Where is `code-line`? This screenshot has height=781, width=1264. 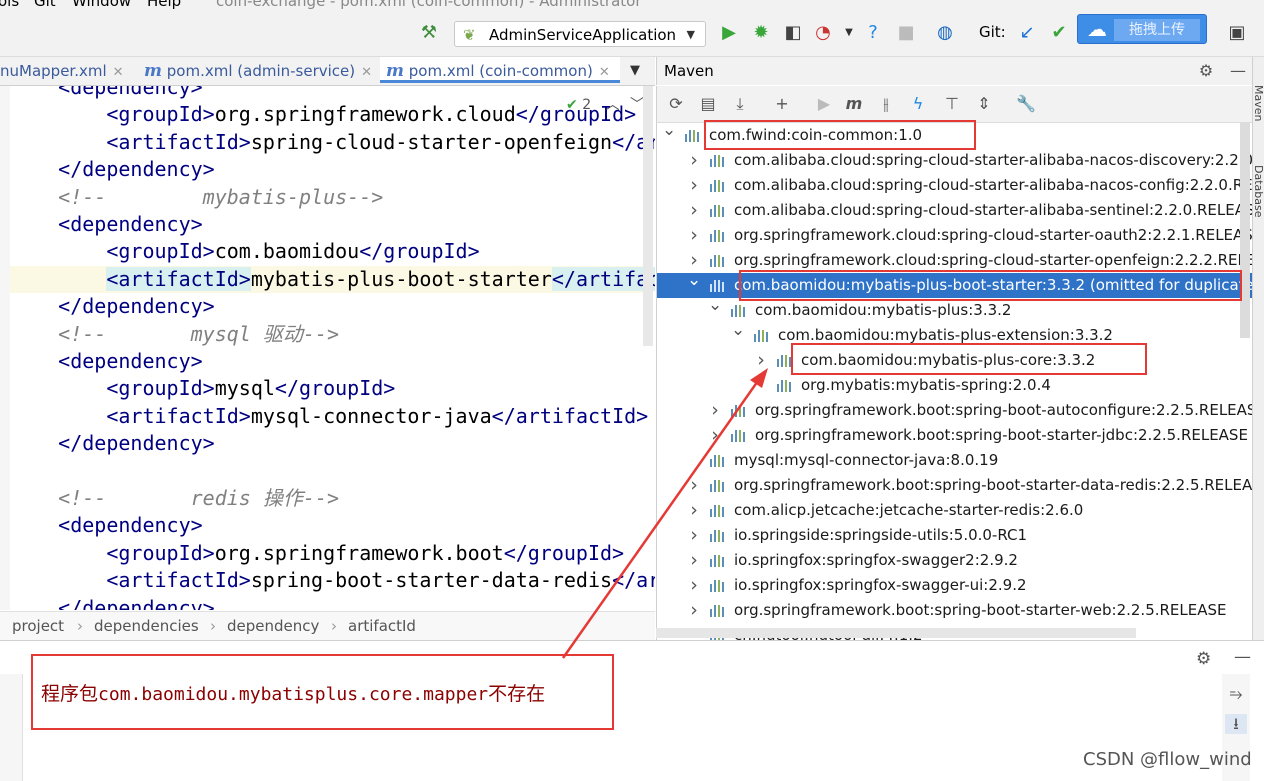
code-line is located at coordinates (326, 471).